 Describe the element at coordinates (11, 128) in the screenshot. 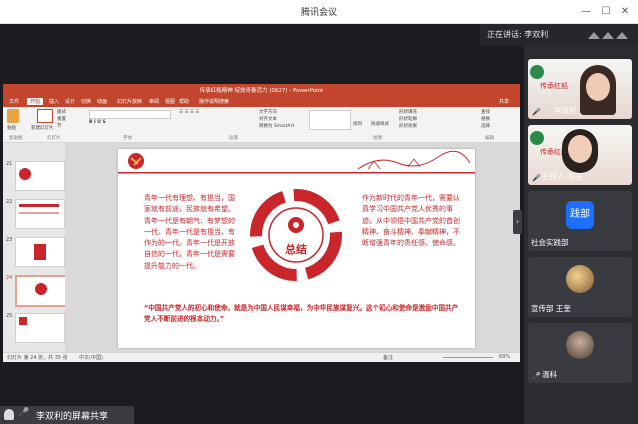

I see `paste-button: 粘贴` at that location.